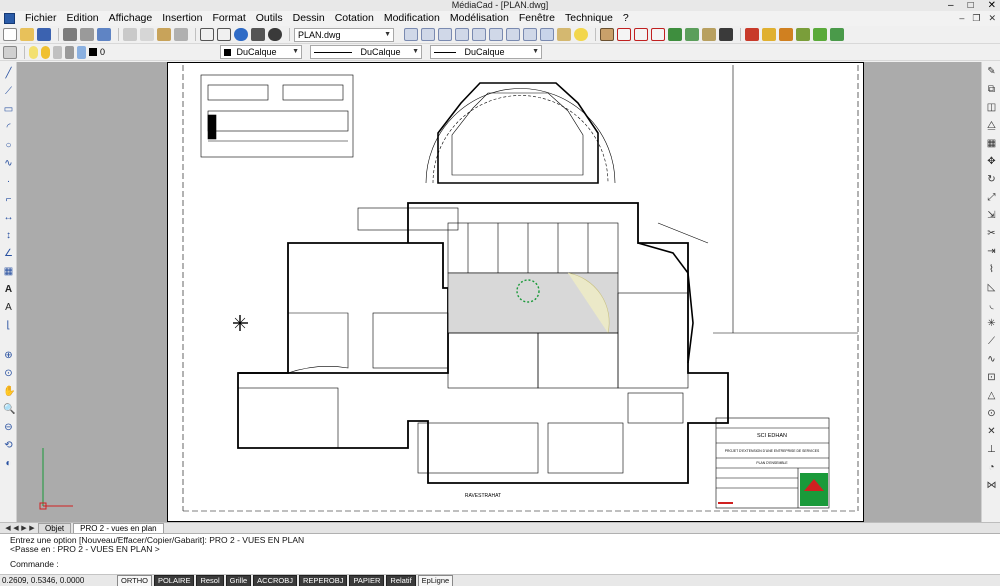 Image resolution: width=1000 pixels, height=586 pixels. Describe the element at coordinates (991, 431) in the screenshot. I see `snap-intersection-icon: ✕` at that location.